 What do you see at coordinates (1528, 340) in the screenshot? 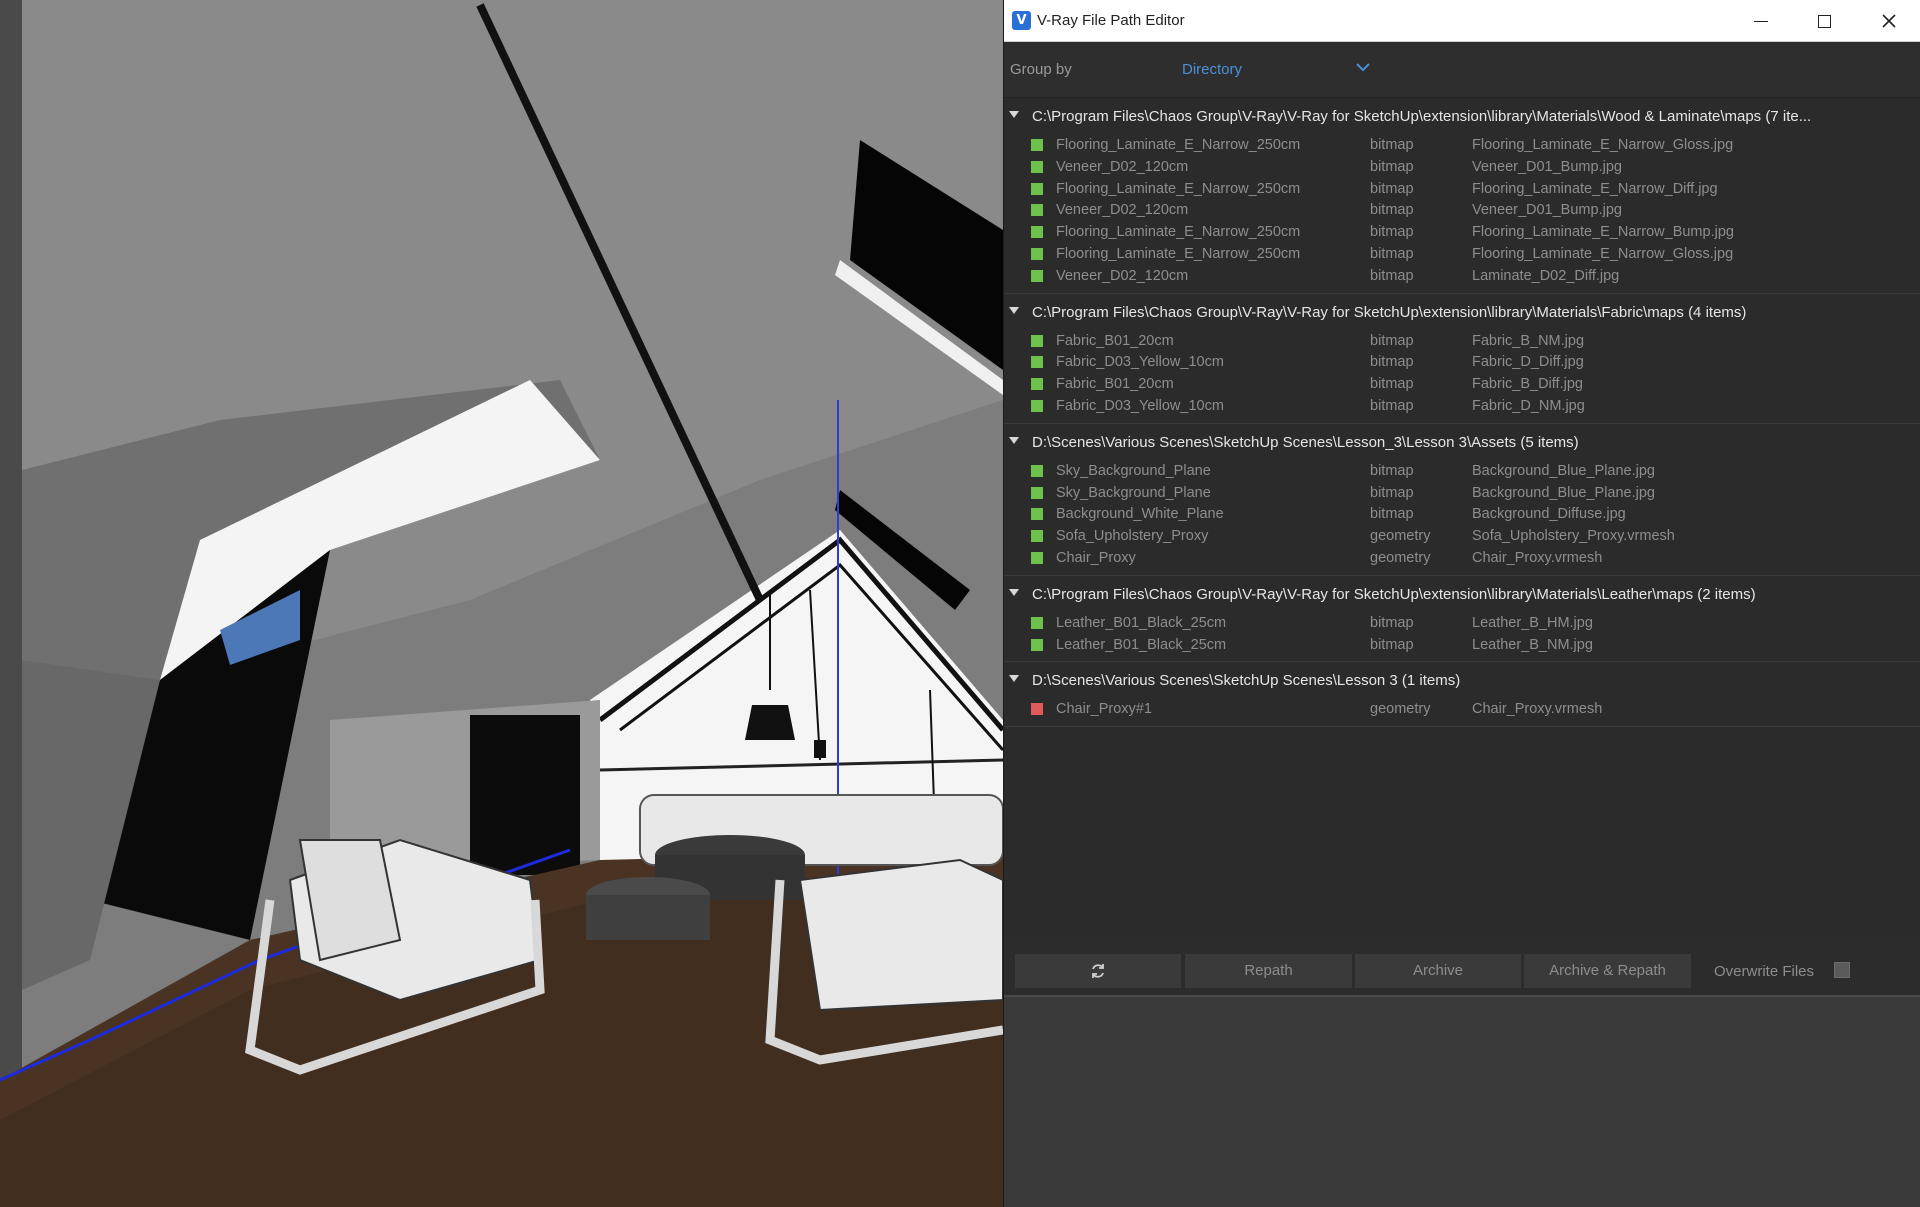
I see `asset-file: Fabric_B_NM.jpg` at bounding box center [1528, 340].